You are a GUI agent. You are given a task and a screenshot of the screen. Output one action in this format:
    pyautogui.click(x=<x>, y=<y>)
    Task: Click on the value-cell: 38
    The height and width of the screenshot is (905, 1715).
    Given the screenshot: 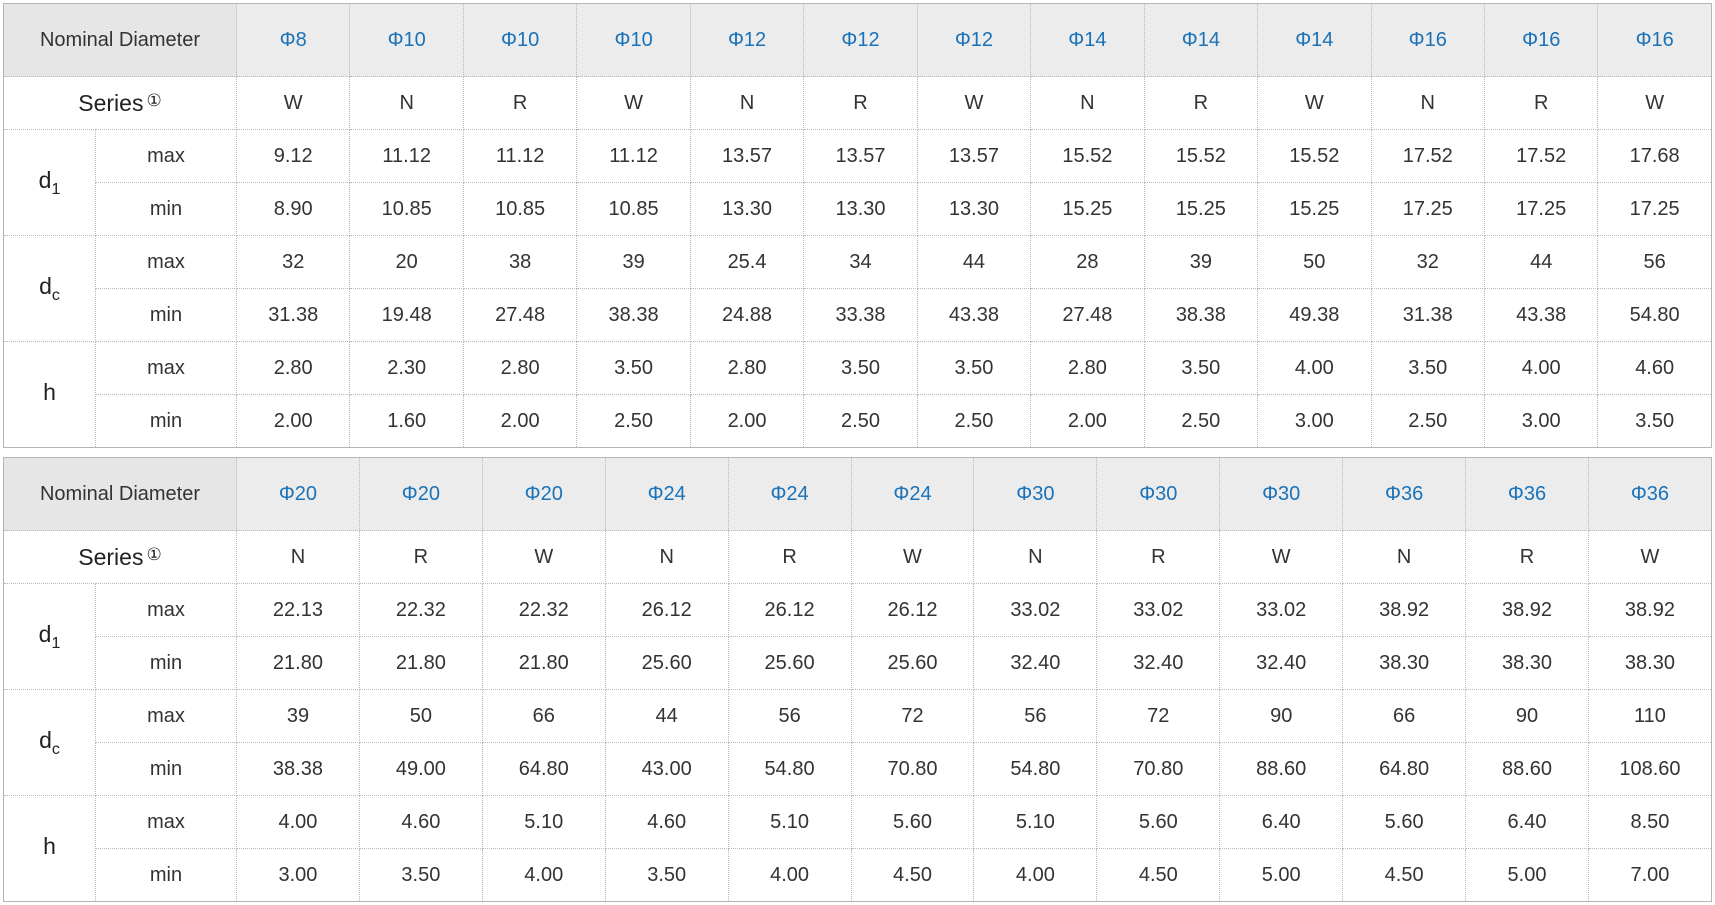 What is the action you would take?
    pyautogui.click(x=520, y=262)
    